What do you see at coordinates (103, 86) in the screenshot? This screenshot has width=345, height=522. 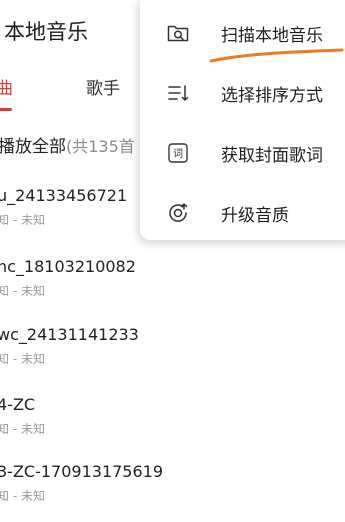 I see `tab-singers: 歌手` at bounding box center [103, 86].